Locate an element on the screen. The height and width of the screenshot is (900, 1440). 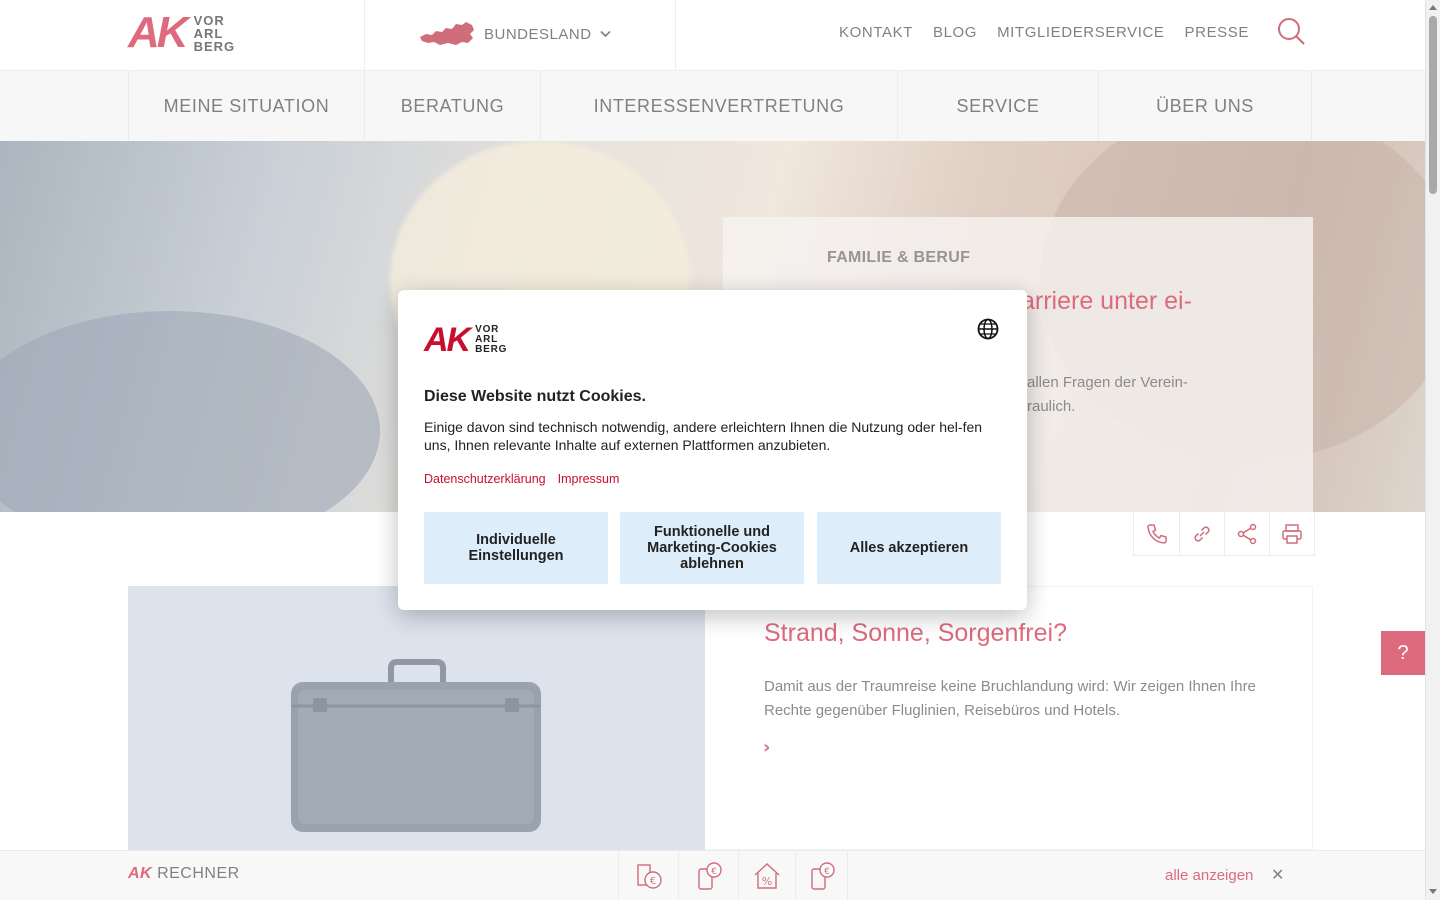
dialog-logo: AK VOR ARL BERG is located at coordinates (466, 340).